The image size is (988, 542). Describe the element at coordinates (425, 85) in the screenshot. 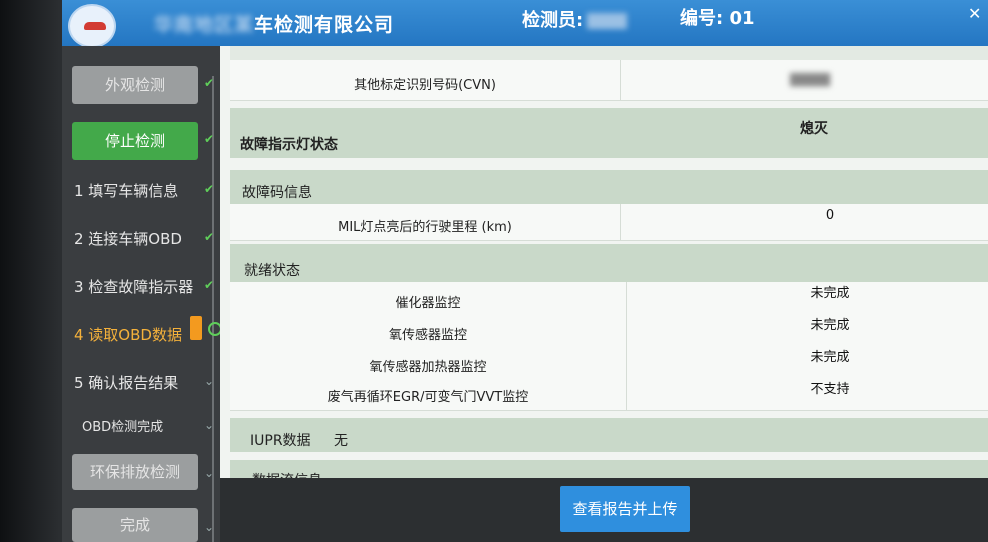

I see `cvn-label: 其他标定识别号码(CVN)` at that location.